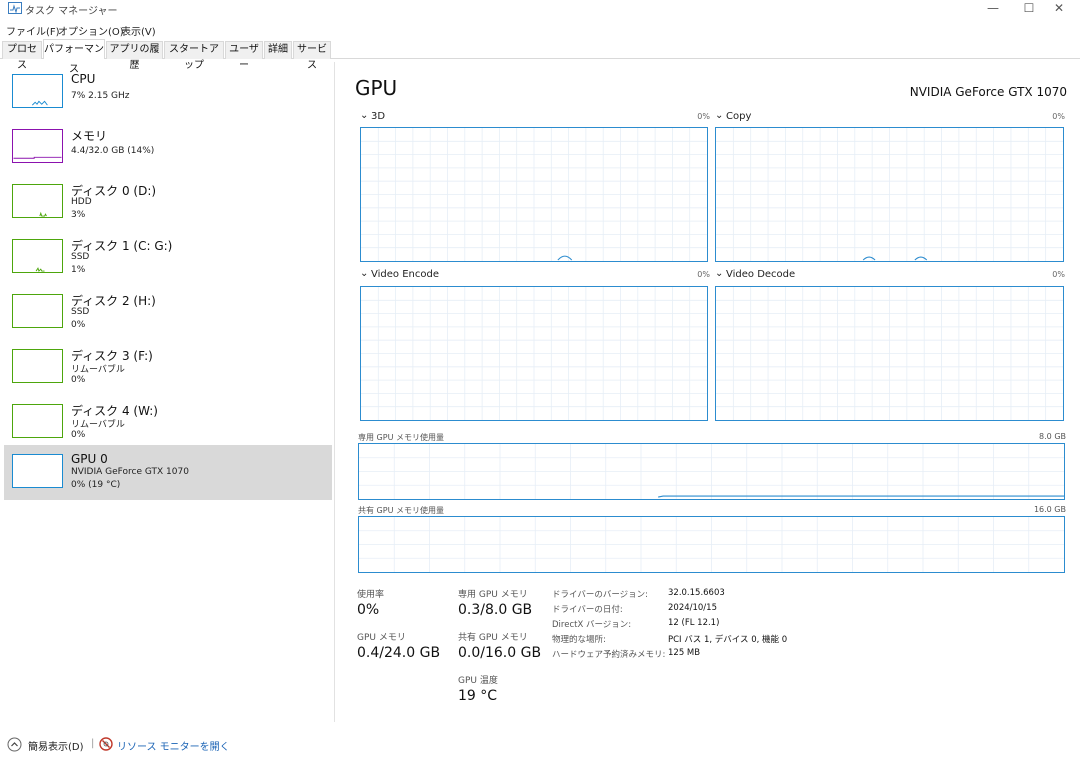  What do you see at coordinates (493, 638) in the screenshot?
I see `shared-gpu-memory-label: 共有 GPU メモリ` at bounding box center [493, 638].